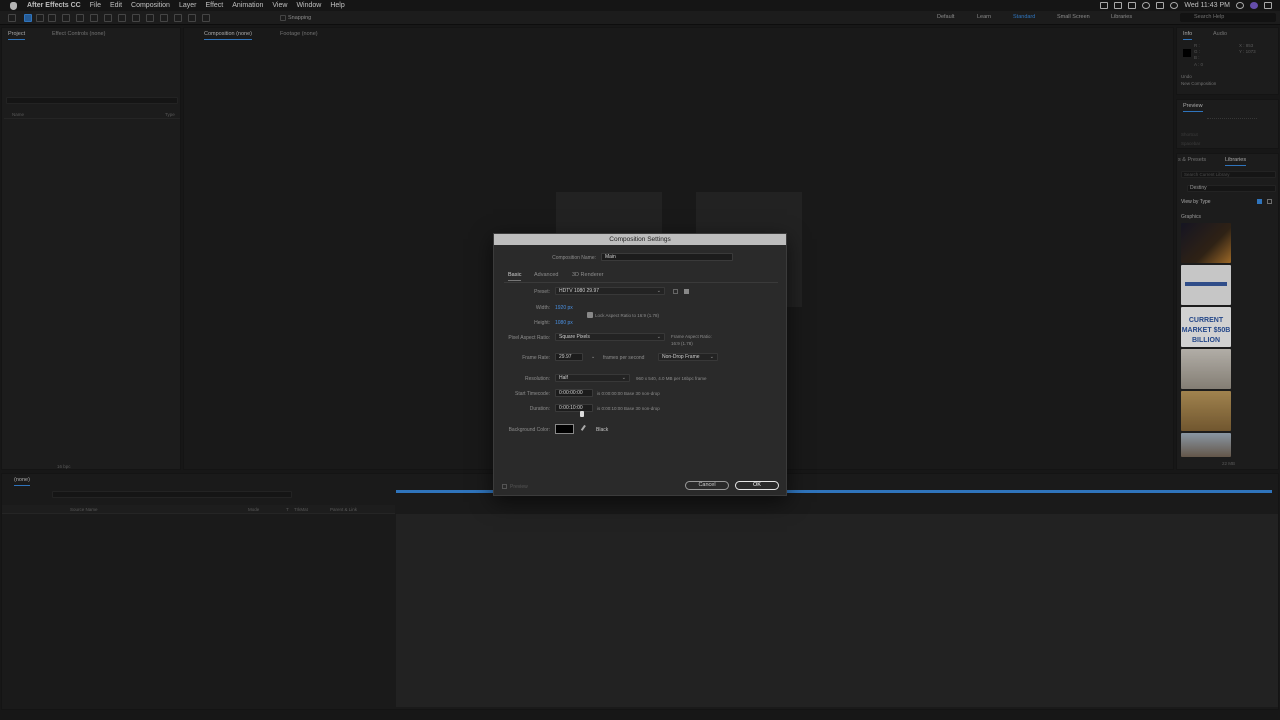 This screenshot has height=720, width=1280. I want to click on lock-aspect-label: Lock Aspect Ratio to 16:9 (1.78), so click(627, 315).